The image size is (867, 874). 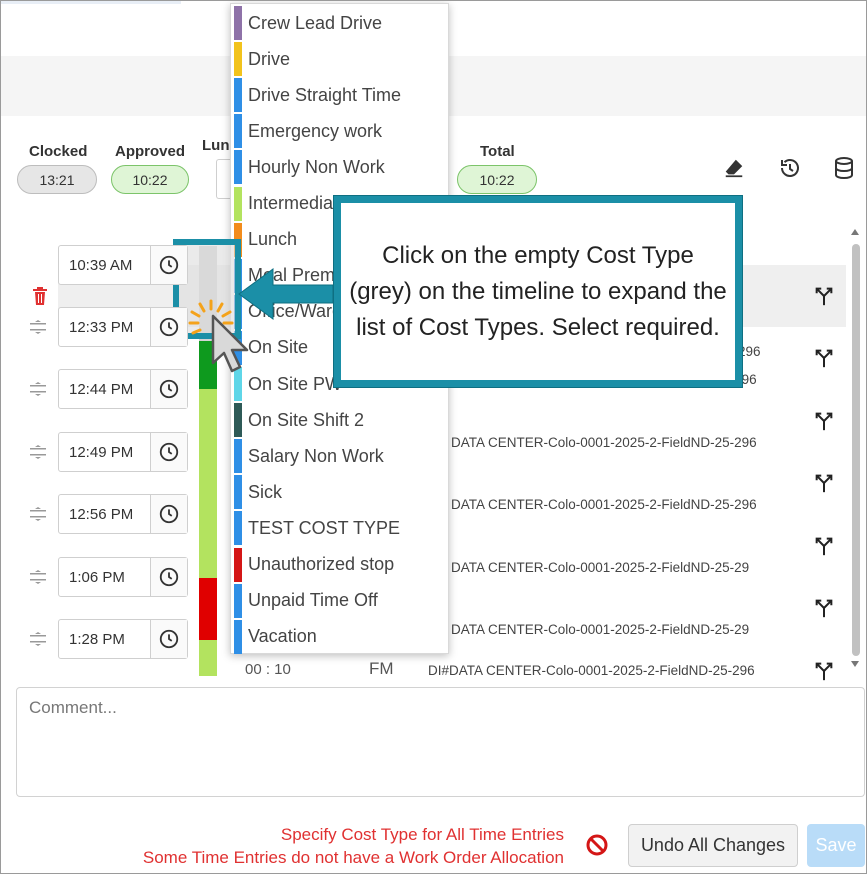 What do you see at coordinates (497, 179) in the screenshot?
I see `total-value: 10:22` at bounding box center [497, 179].